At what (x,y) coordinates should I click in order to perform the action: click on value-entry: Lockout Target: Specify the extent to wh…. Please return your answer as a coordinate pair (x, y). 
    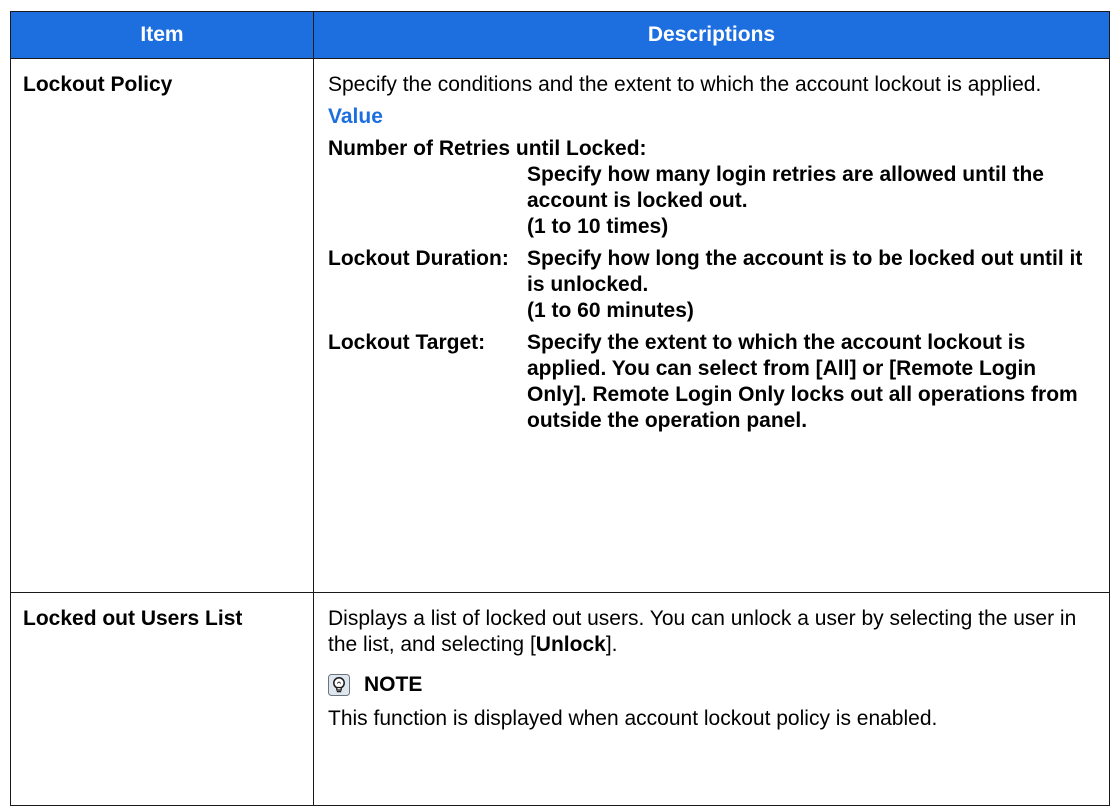
    Looking at the image, I should click on (712, 382).